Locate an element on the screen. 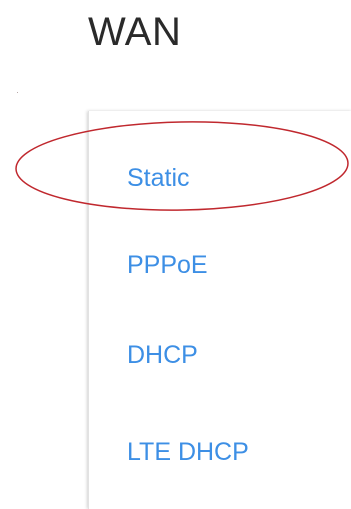 The height and width of the screenshot is (509, 351). menu-item-dhcp: DHCP is located at coordinates (162, 355).